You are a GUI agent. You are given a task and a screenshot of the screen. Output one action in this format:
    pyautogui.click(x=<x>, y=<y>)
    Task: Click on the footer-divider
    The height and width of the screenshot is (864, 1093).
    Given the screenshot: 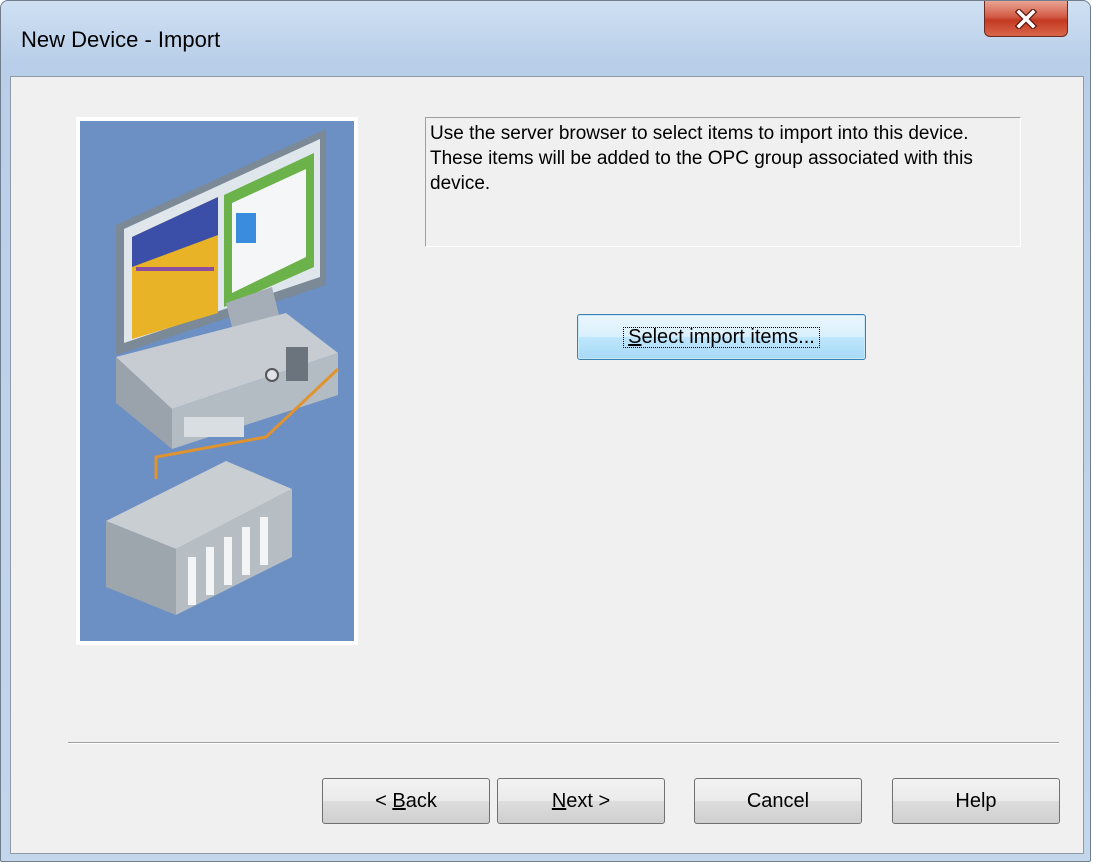 What is the action you would take?
    pyautogui.click(x=563, y=743)
    